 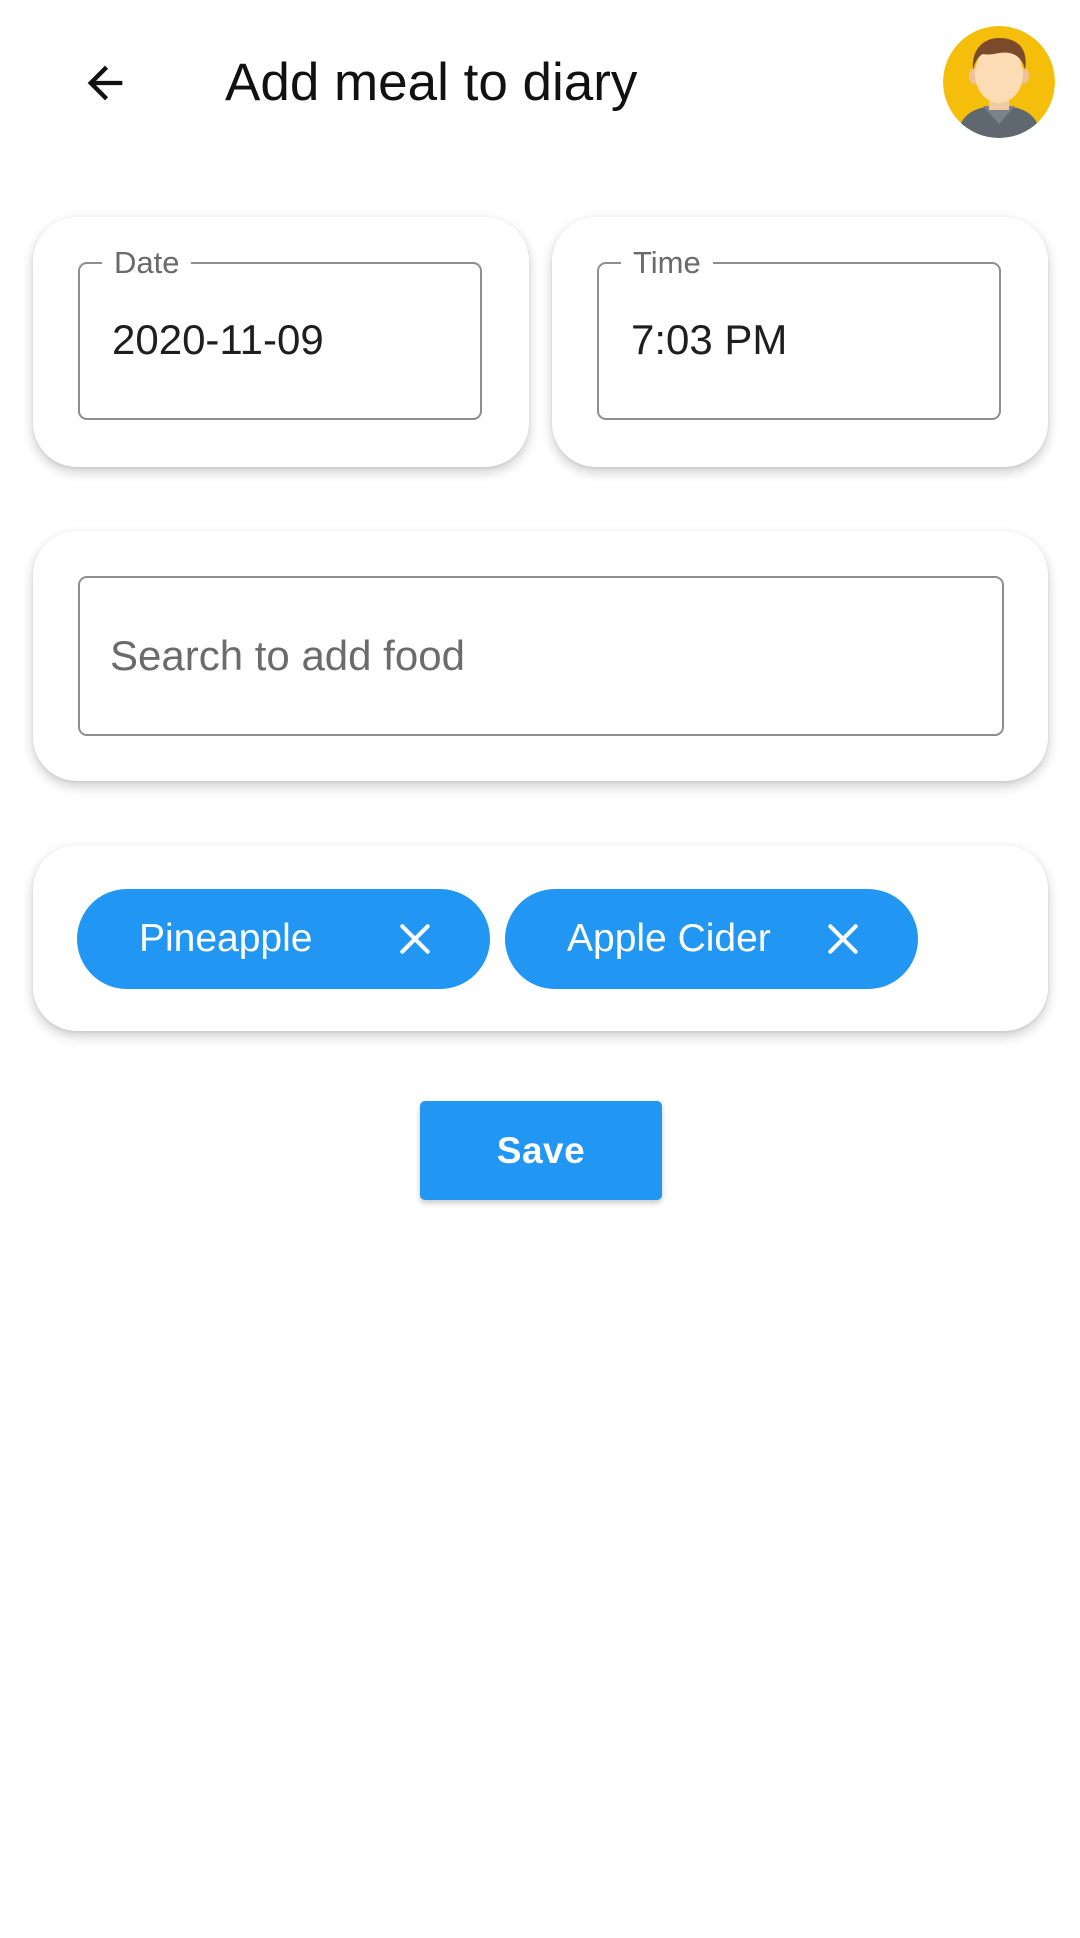 What do you see at coordinates (541, 1150) in the screenshot?
I see `save-button: Save` at bounding box center [541, 1150].